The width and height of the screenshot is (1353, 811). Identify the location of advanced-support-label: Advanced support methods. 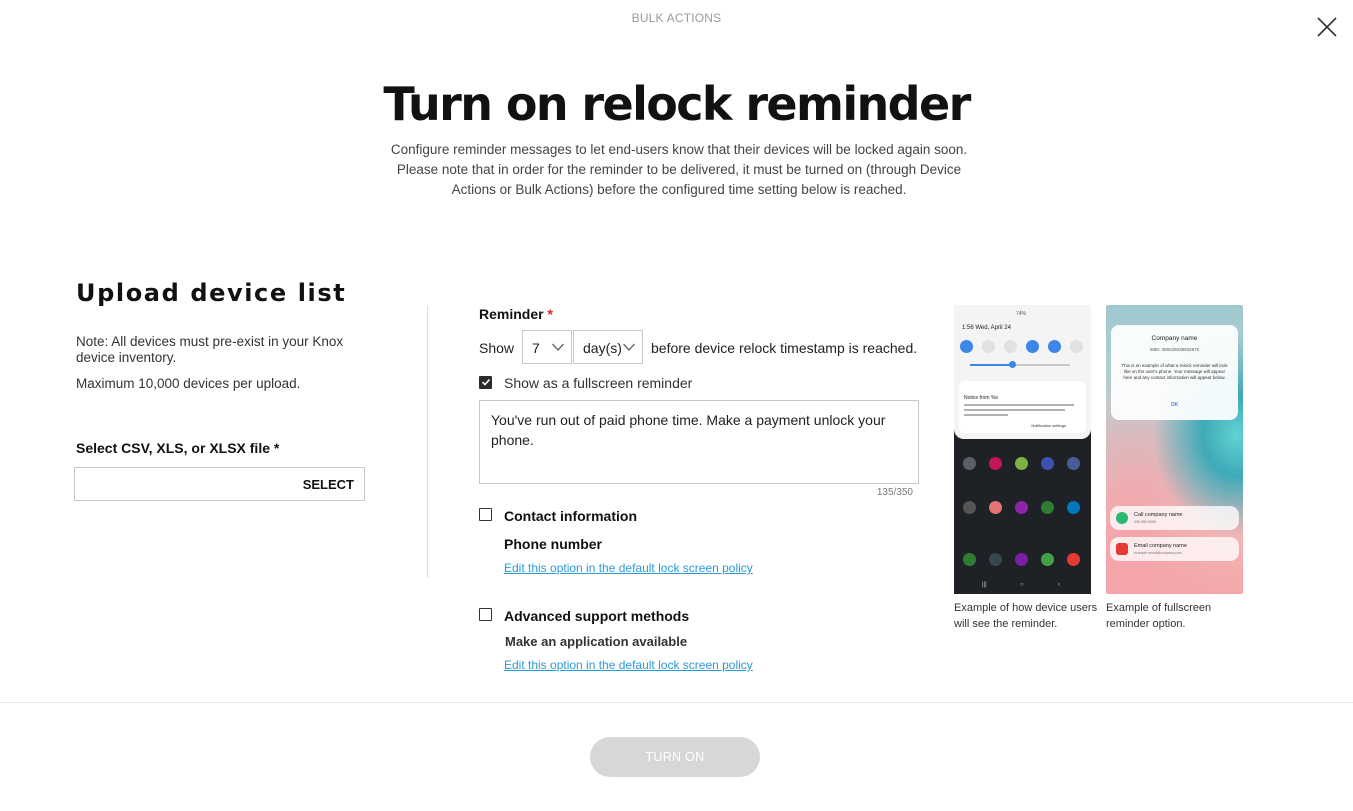
(596, 616).